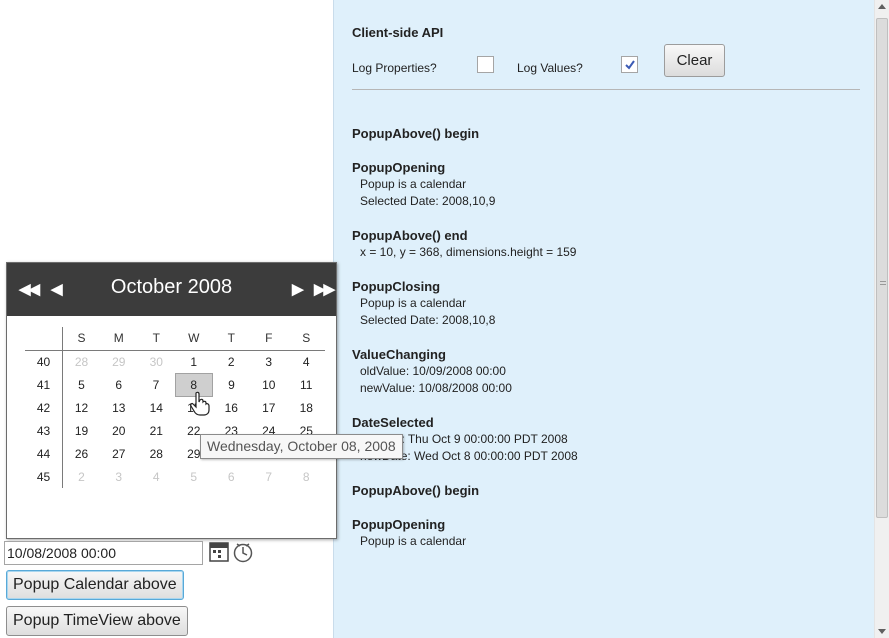  What do you see at coordinates (269, 407) in the screenshot?
I see `calendar-day: 17` at bounding box center [269, 407].